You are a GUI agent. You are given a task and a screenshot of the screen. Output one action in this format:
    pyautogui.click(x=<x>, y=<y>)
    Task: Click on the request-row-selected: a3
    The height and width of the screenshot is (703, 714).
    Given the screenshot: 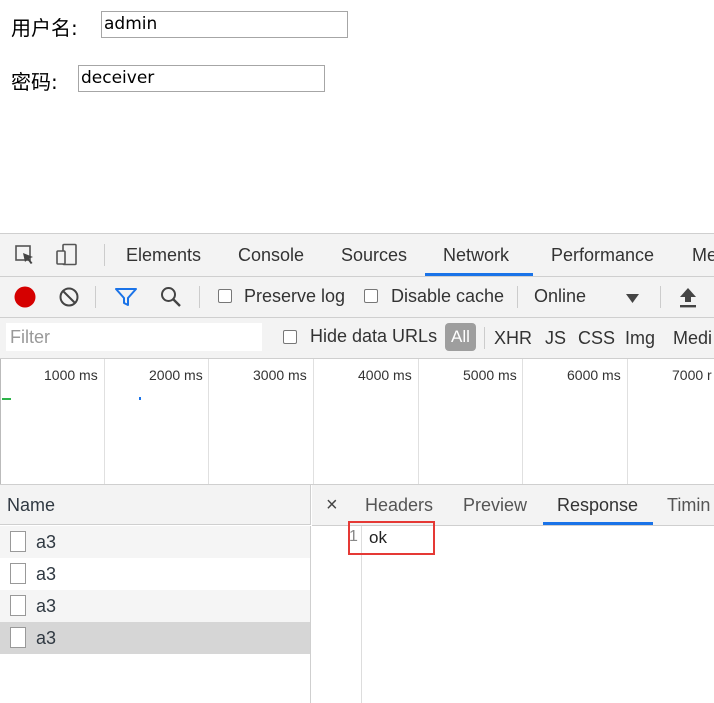 What is the action you would take?
    pyautogui.click(x=155, y=638)
    